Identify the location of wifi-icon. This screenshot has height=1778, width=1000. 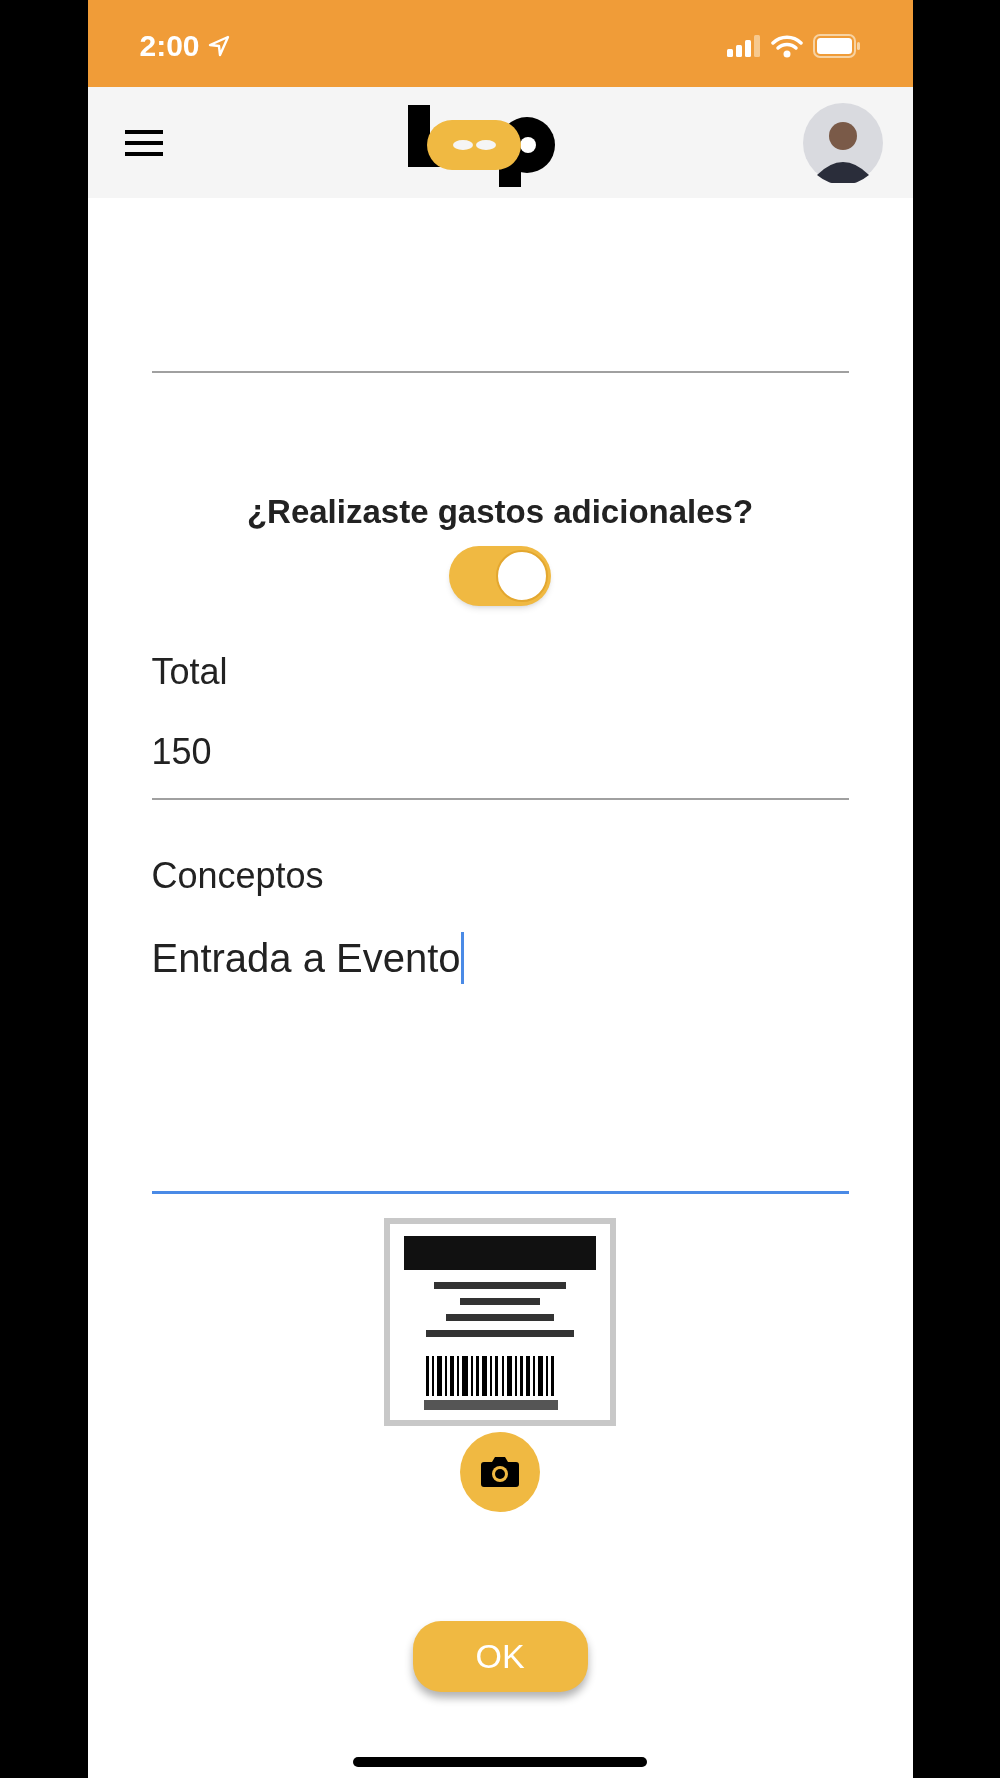
(786, 45).